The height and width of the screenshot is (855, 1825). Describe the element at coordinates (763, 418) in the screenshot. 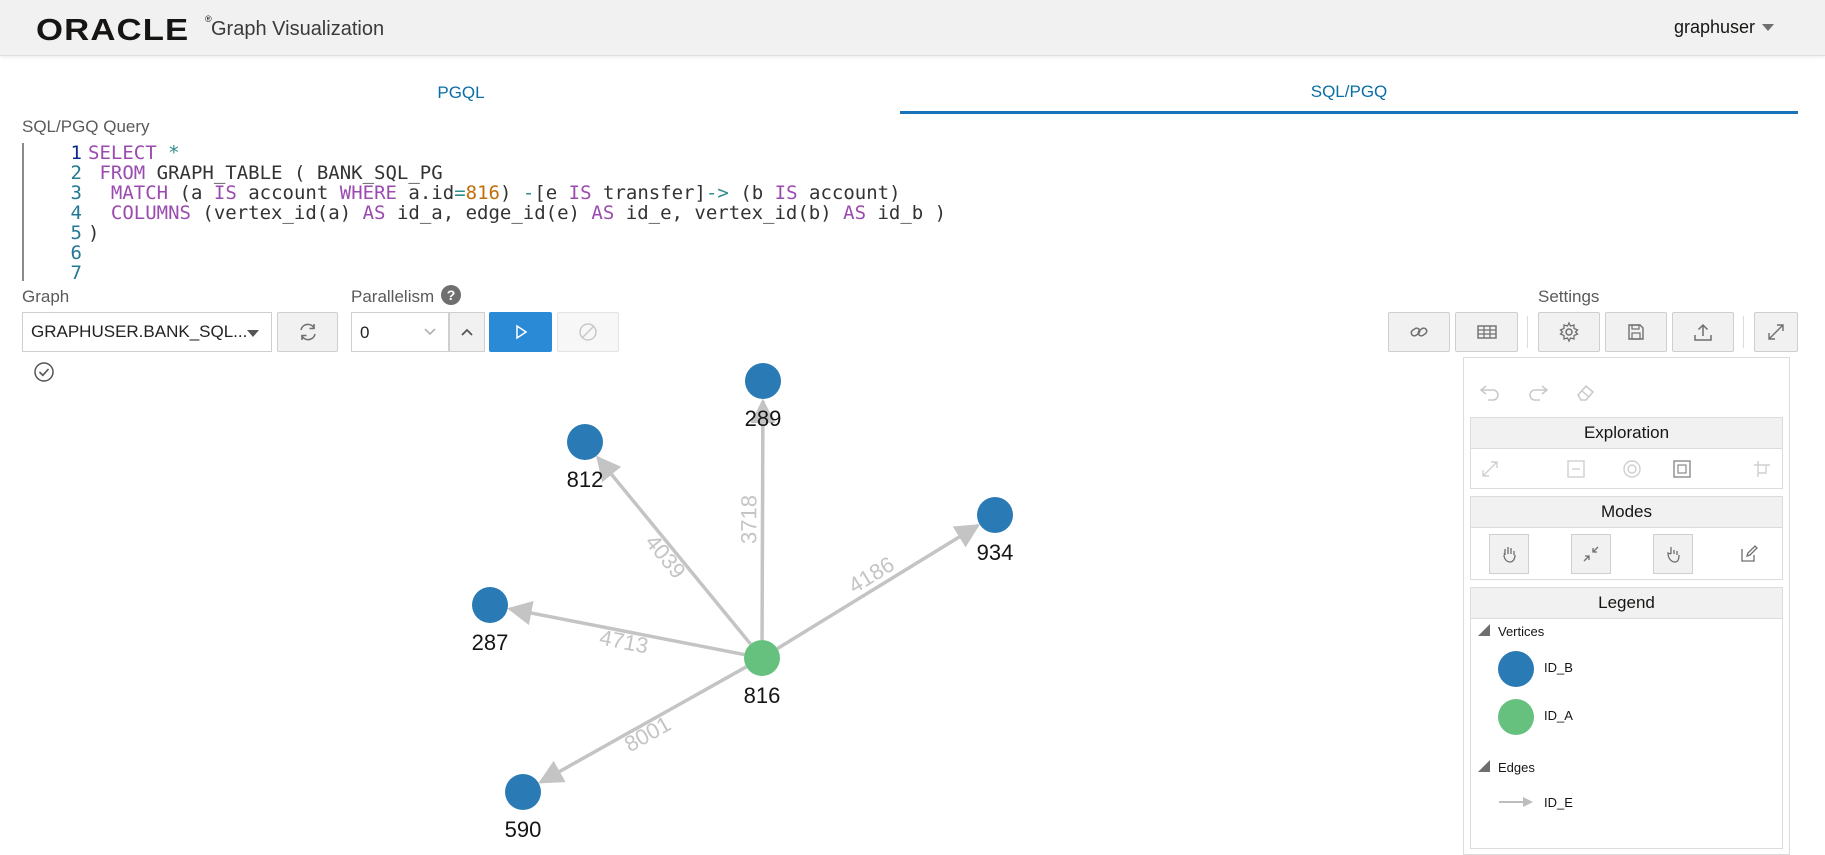

I see `vertex-label: 289` at that location.